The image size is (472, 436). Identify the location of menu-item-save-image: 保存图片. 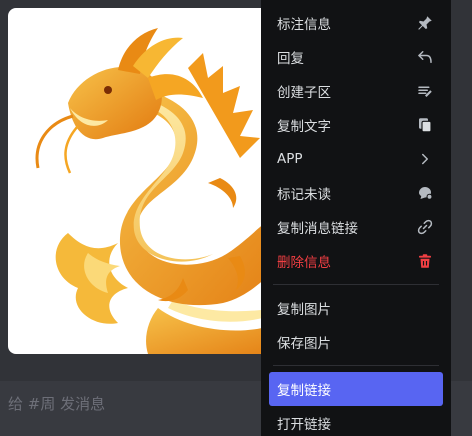
(356, 342).